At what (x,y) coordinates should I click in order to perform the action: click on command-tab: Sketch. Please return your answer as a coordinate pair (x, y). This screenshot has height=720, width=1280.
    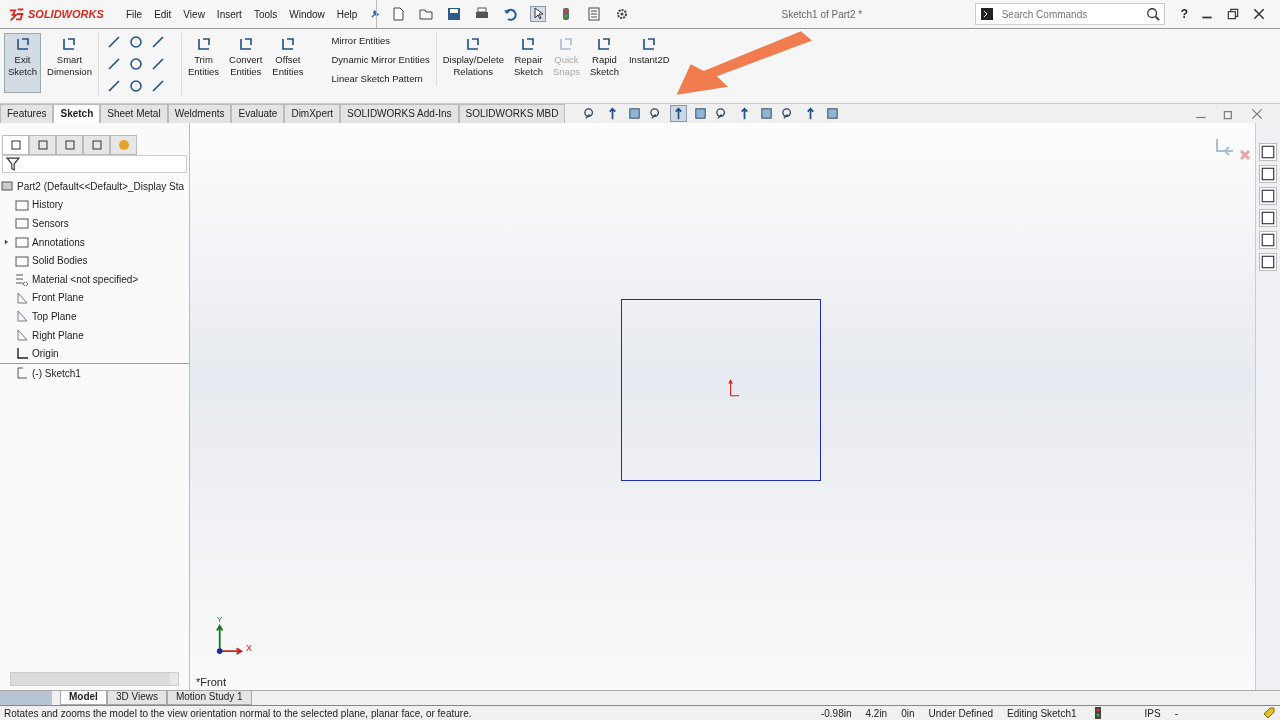
    Looking at the image, I should click on (77, 113).